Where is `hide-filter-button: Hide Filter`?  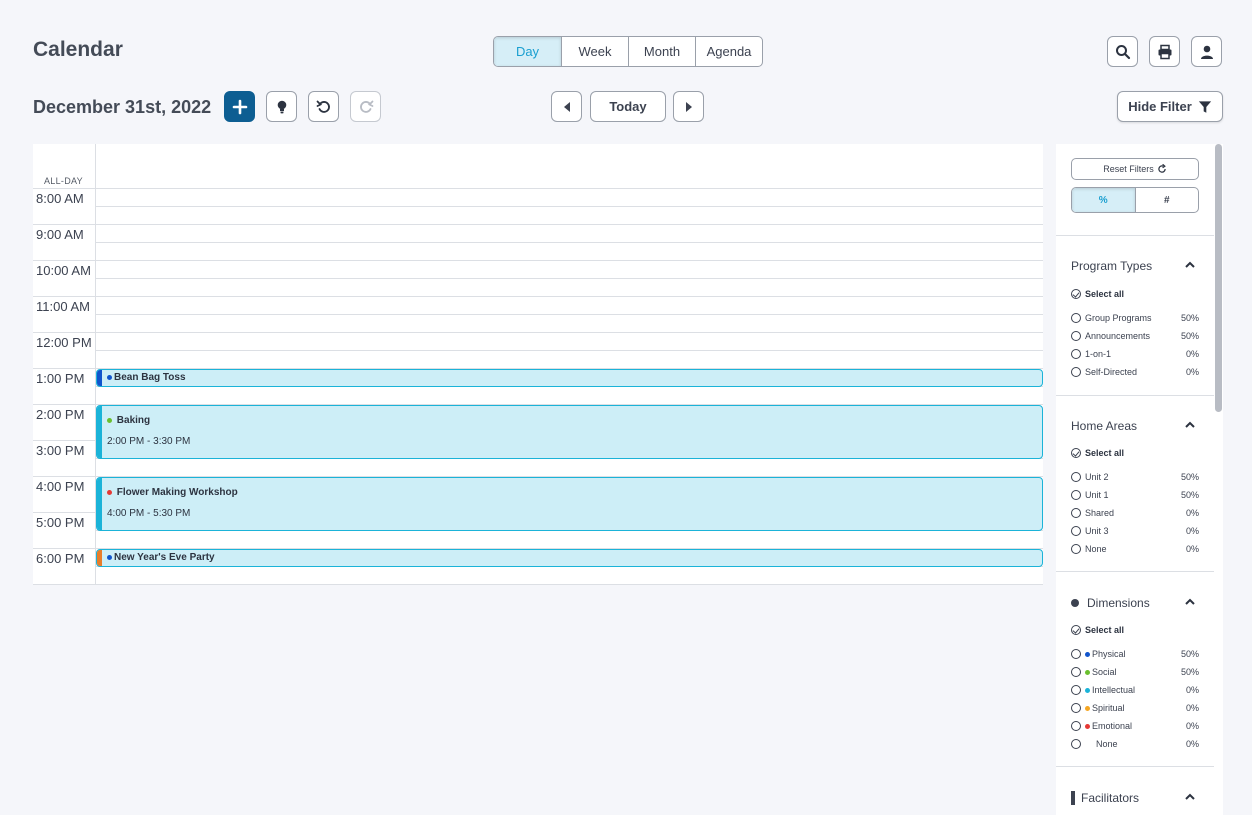
hide-filter-button: Hide Filter is located at coordinates (1170, 106).